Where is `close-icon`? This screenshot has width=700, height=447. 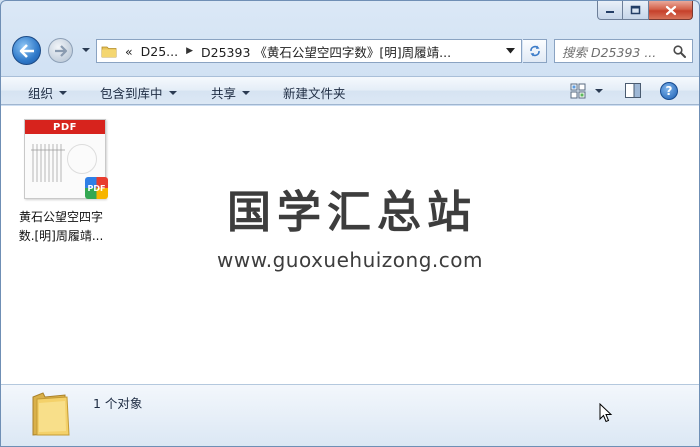
close-icon is located at coordinates (670, 10).